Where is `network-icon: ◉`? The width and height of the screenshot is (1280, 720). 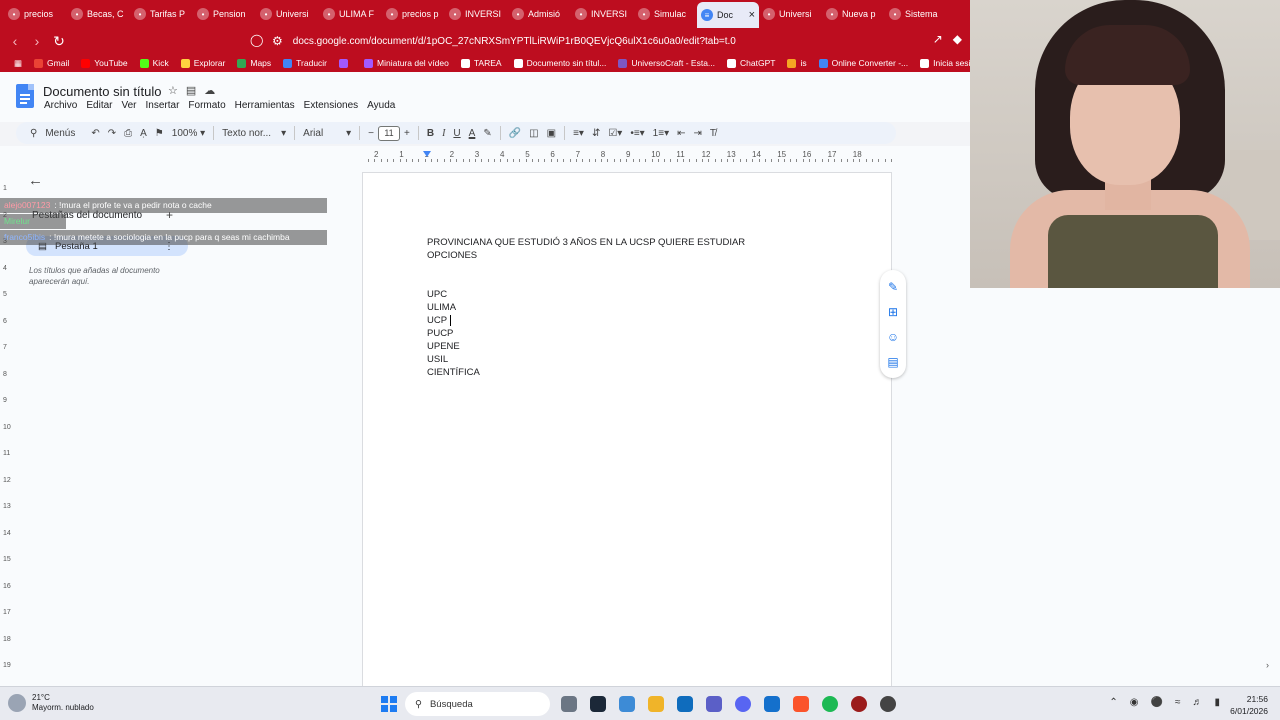 network-icon: ◉ is located at coordinates (1134, 702).